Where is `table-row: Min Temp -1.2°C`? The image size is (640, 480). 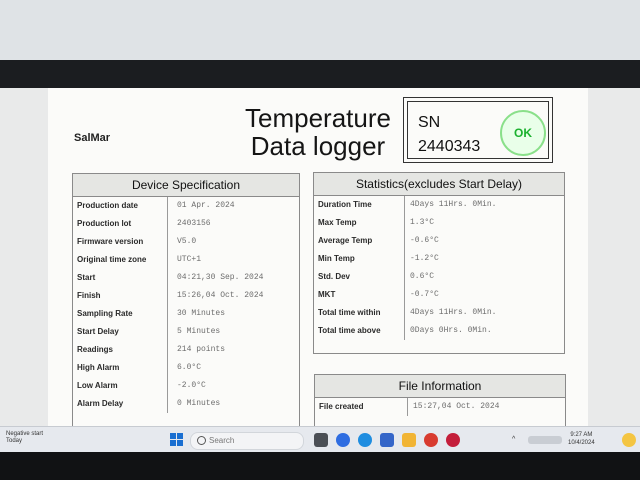 table-row: Min Temp -1.2°C is located at coordinates (439, 259).